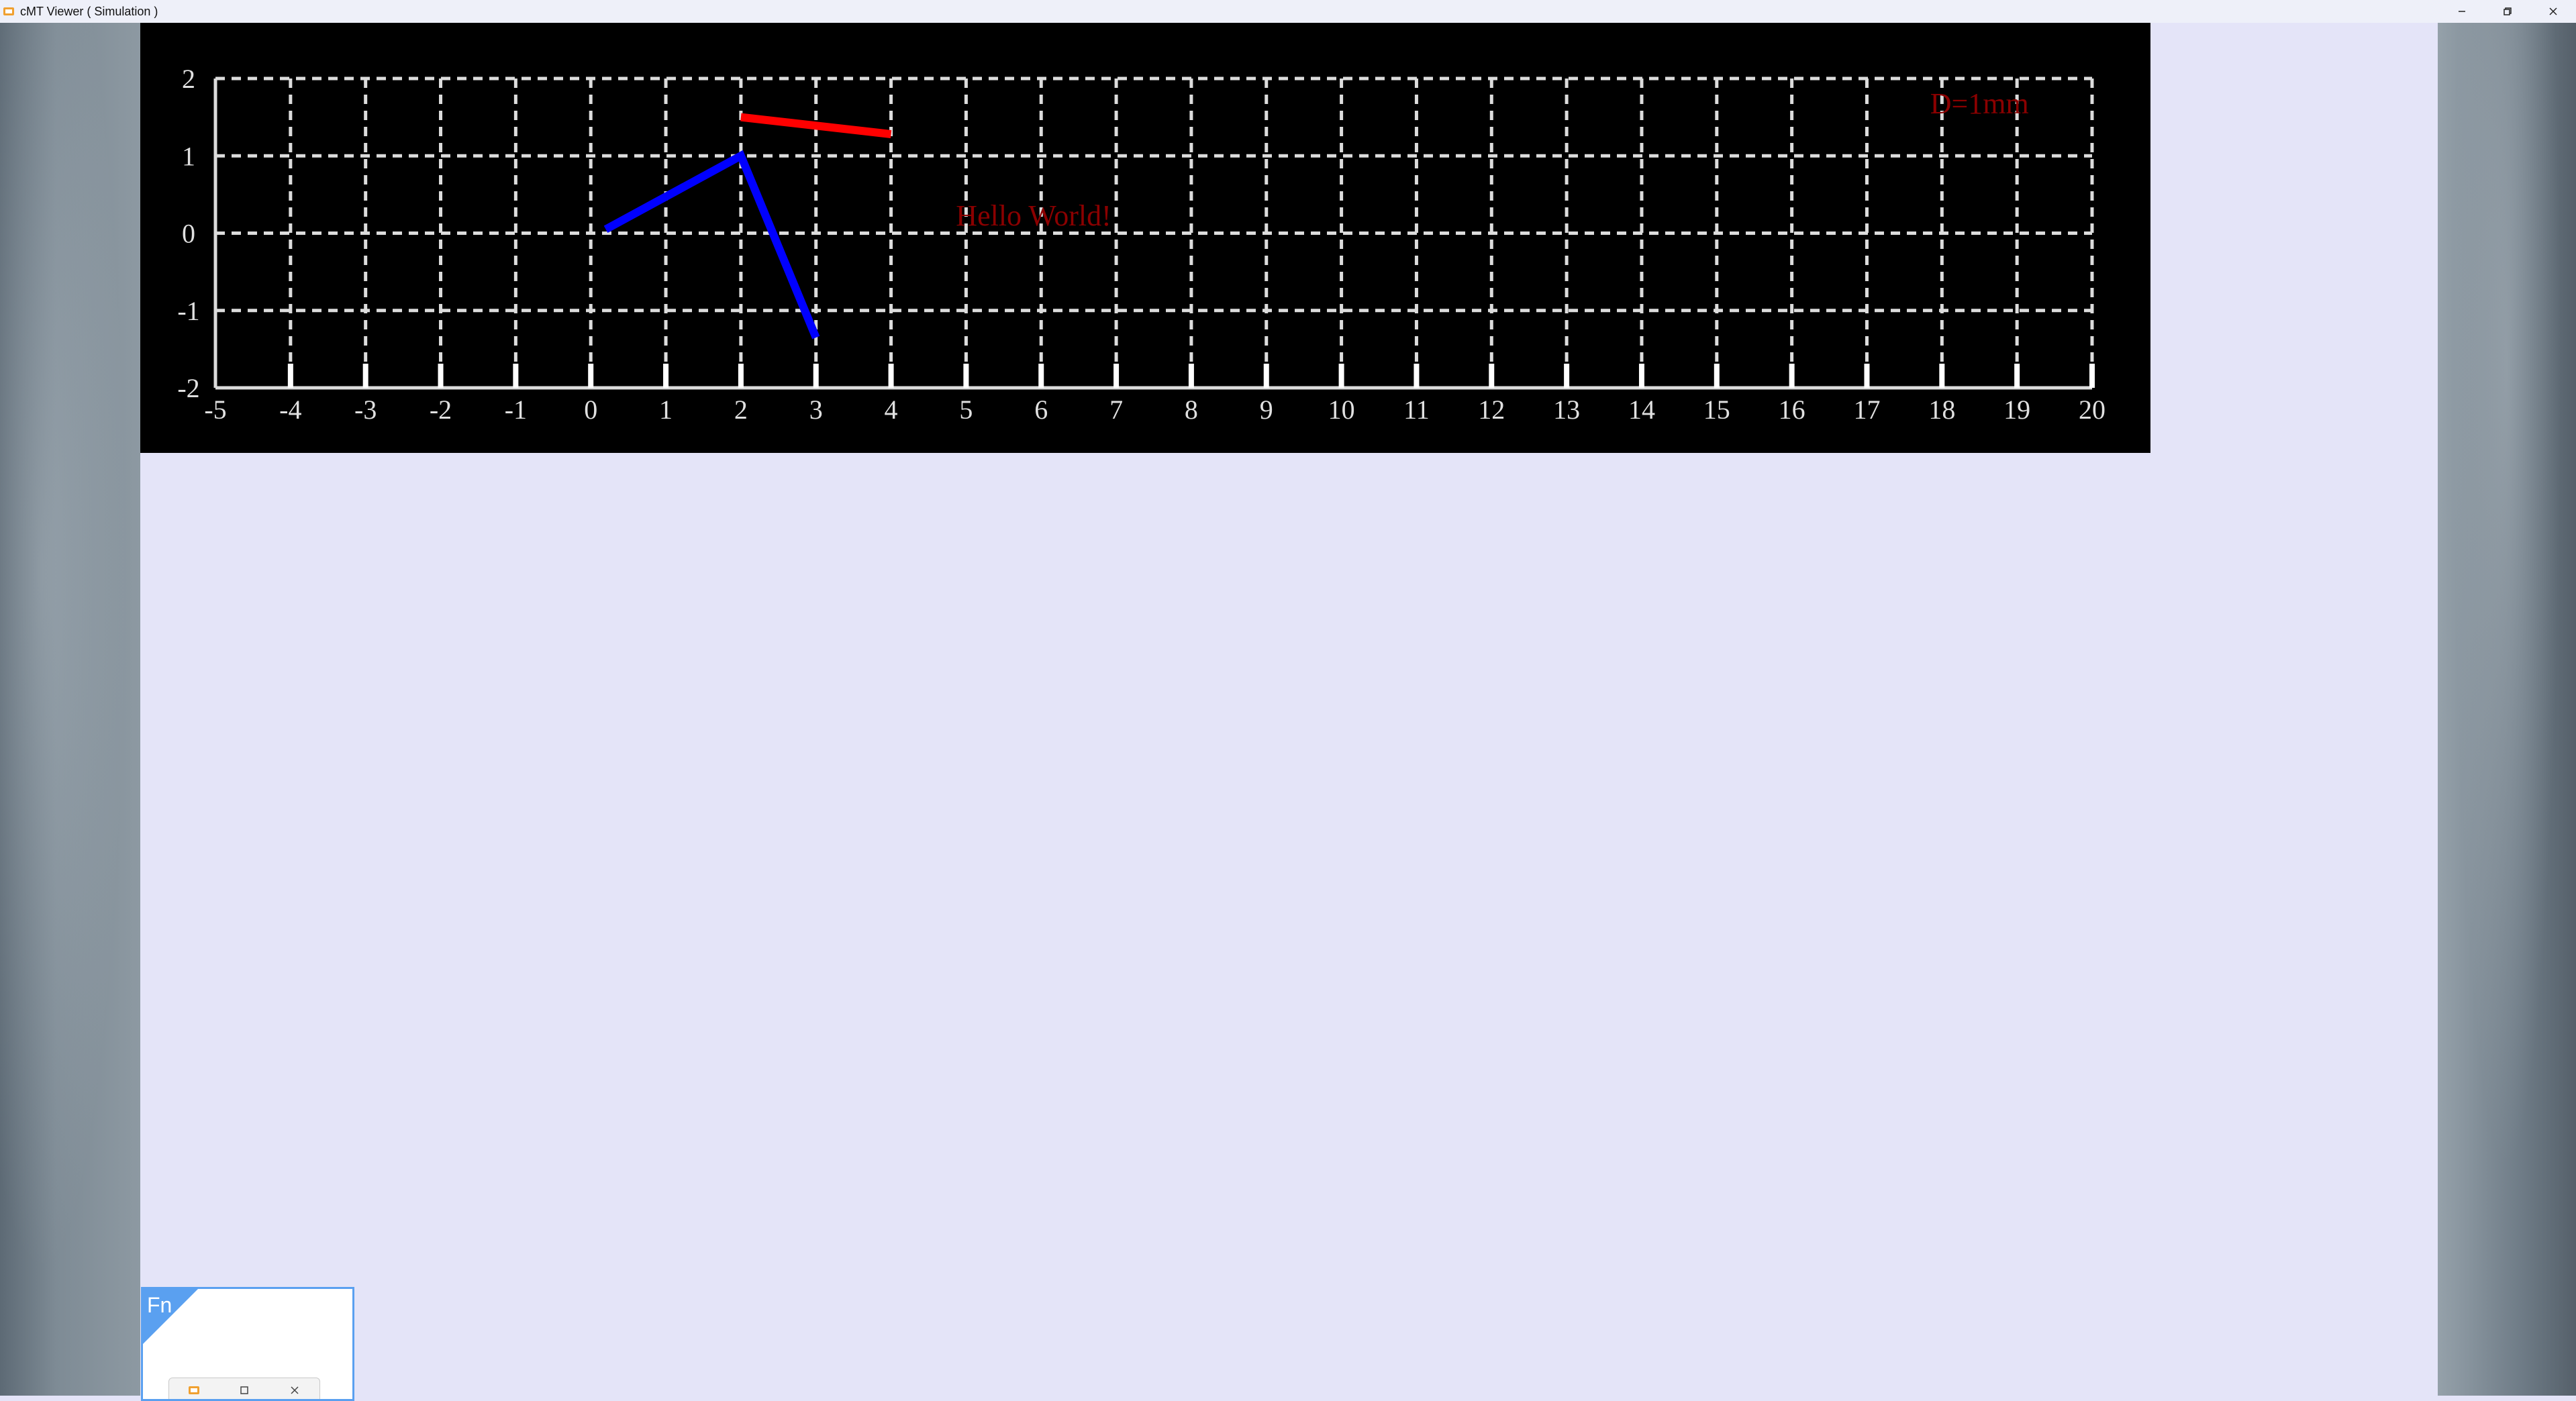 This screenshot has width=2576, height=1401. I want to click on x-tick-label: 0, so click(590, 410).